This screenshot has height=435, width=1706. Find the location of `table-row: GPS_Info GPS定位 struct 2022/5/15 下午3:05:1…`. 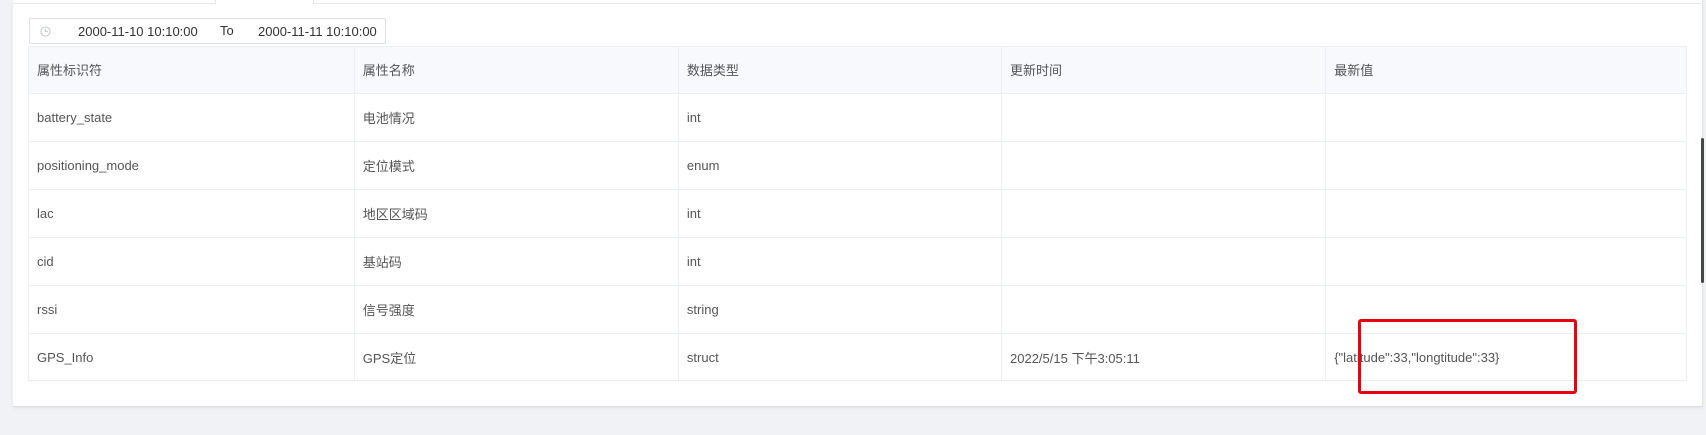

table-row: GPS_Info GPS定位 struct 2022/5/15 下午3:05:1… is located at coordinates (857, 357).